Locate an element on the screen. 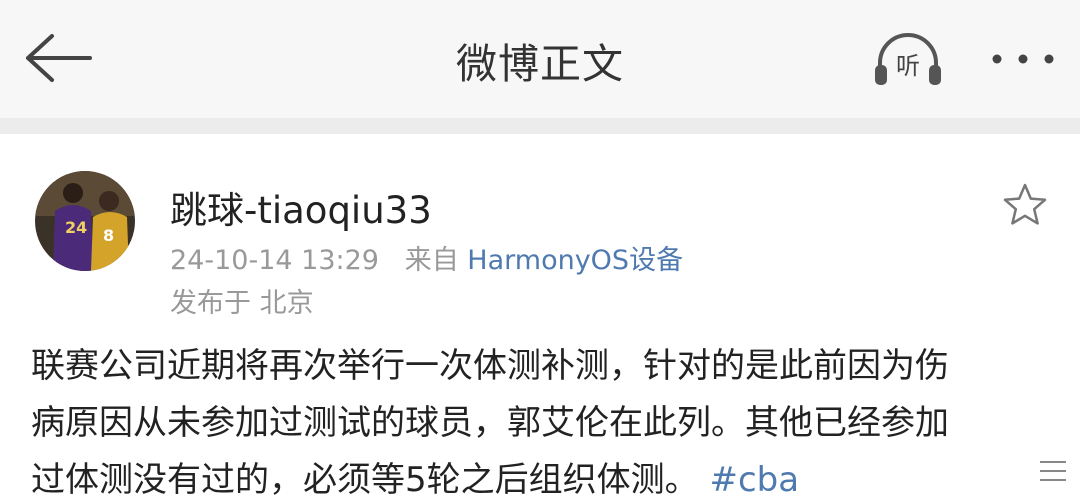  hashtag-link: #cba is located at coordinates (754, 477).